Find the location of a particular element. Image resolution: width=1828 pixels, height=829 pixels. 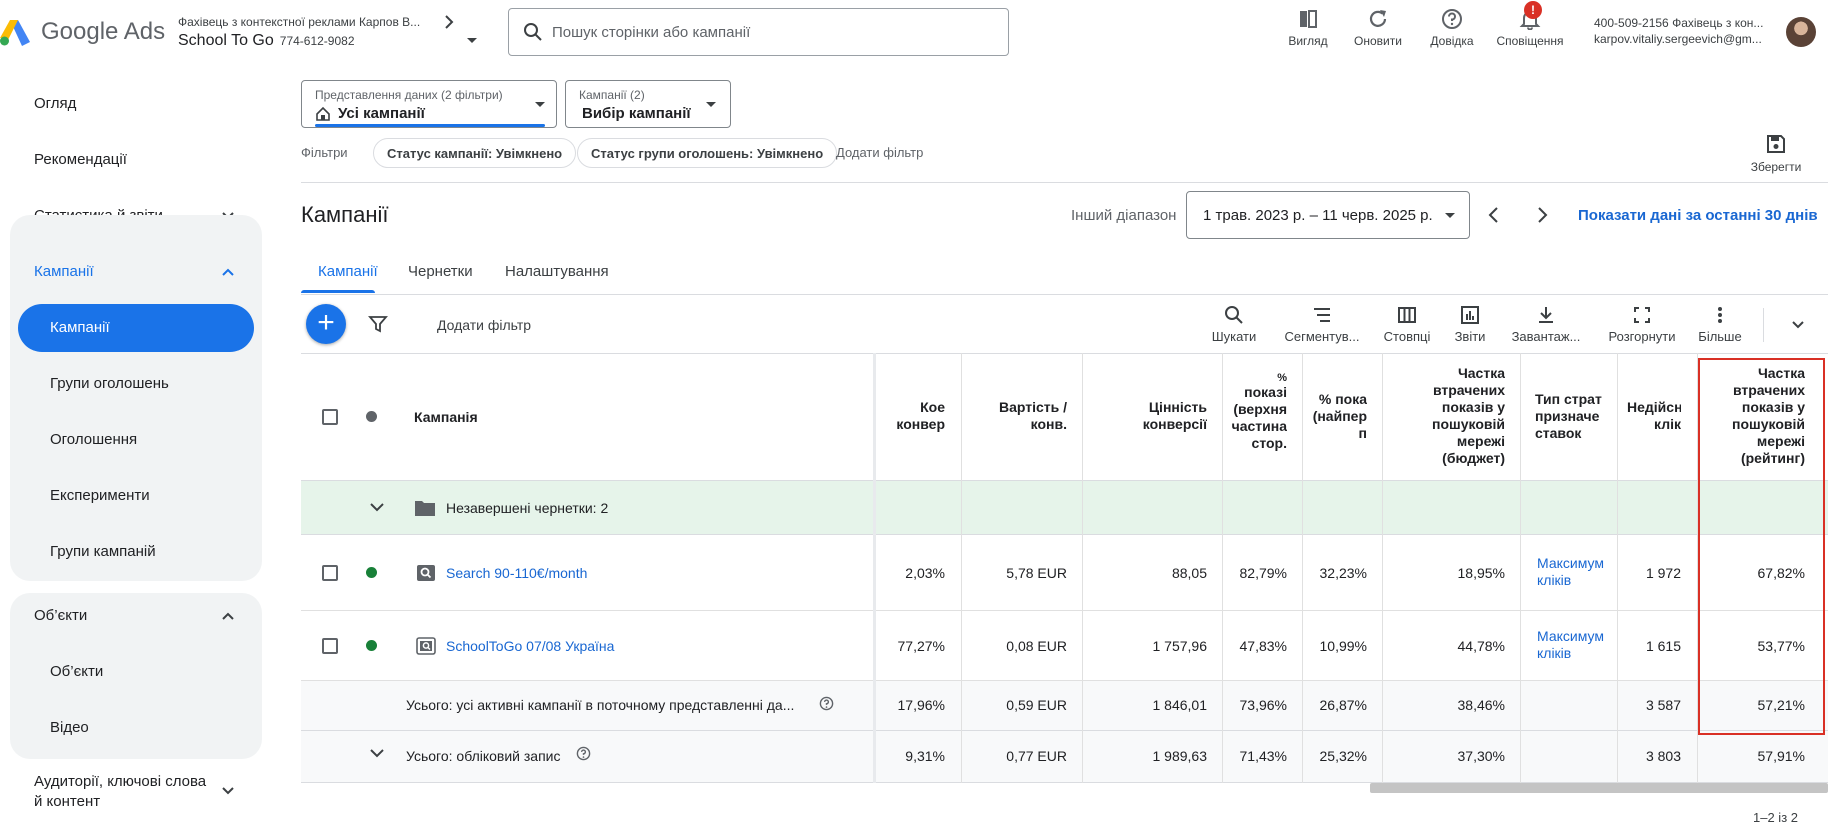

search-table-button: Шукати is located at coordinates (1234, 324).